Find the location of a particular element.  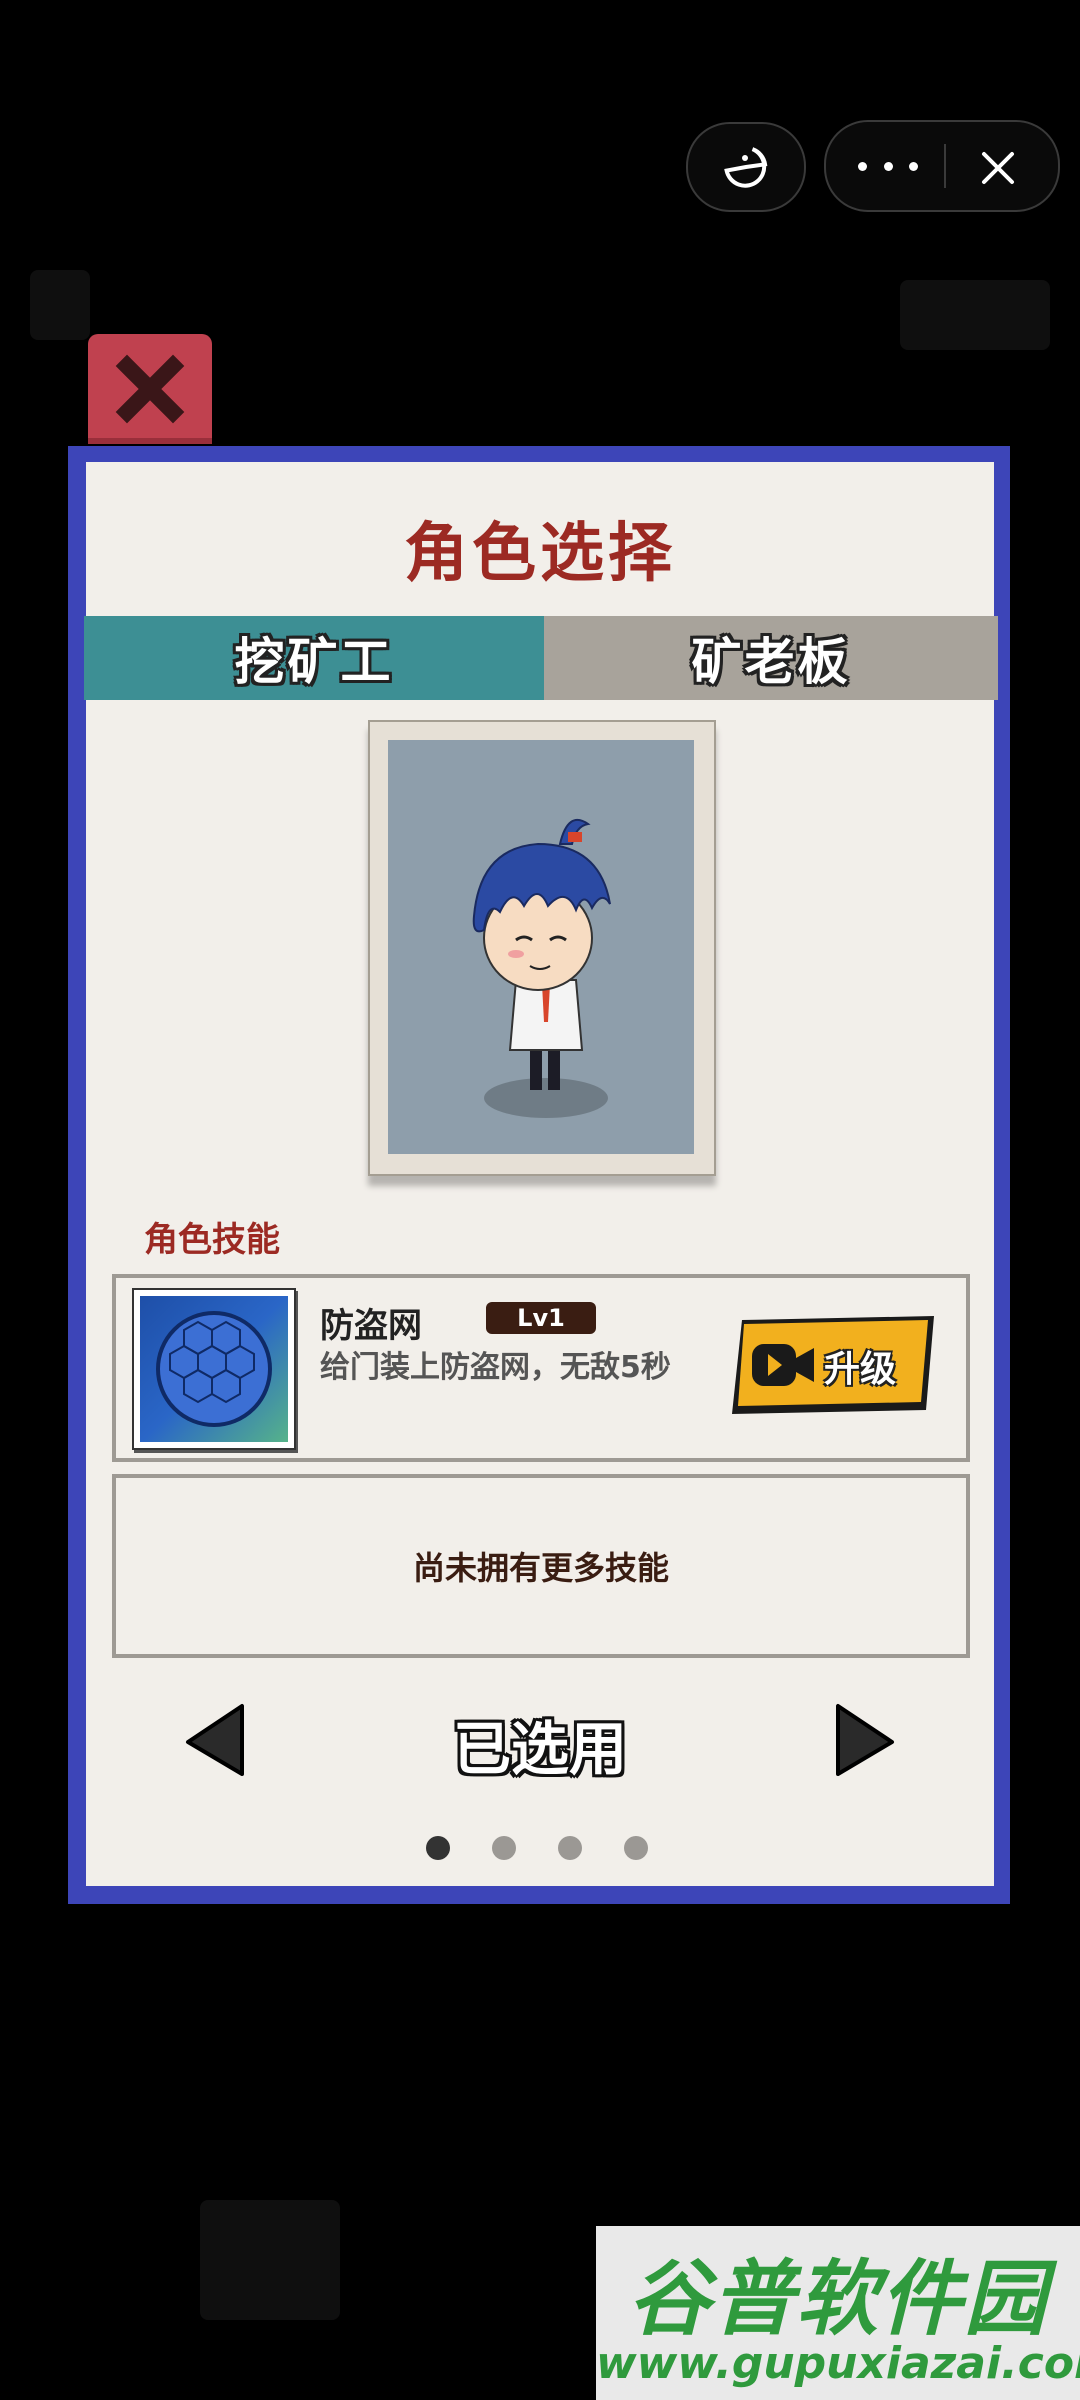

capsule-menu is located at coordinates (942, 166).